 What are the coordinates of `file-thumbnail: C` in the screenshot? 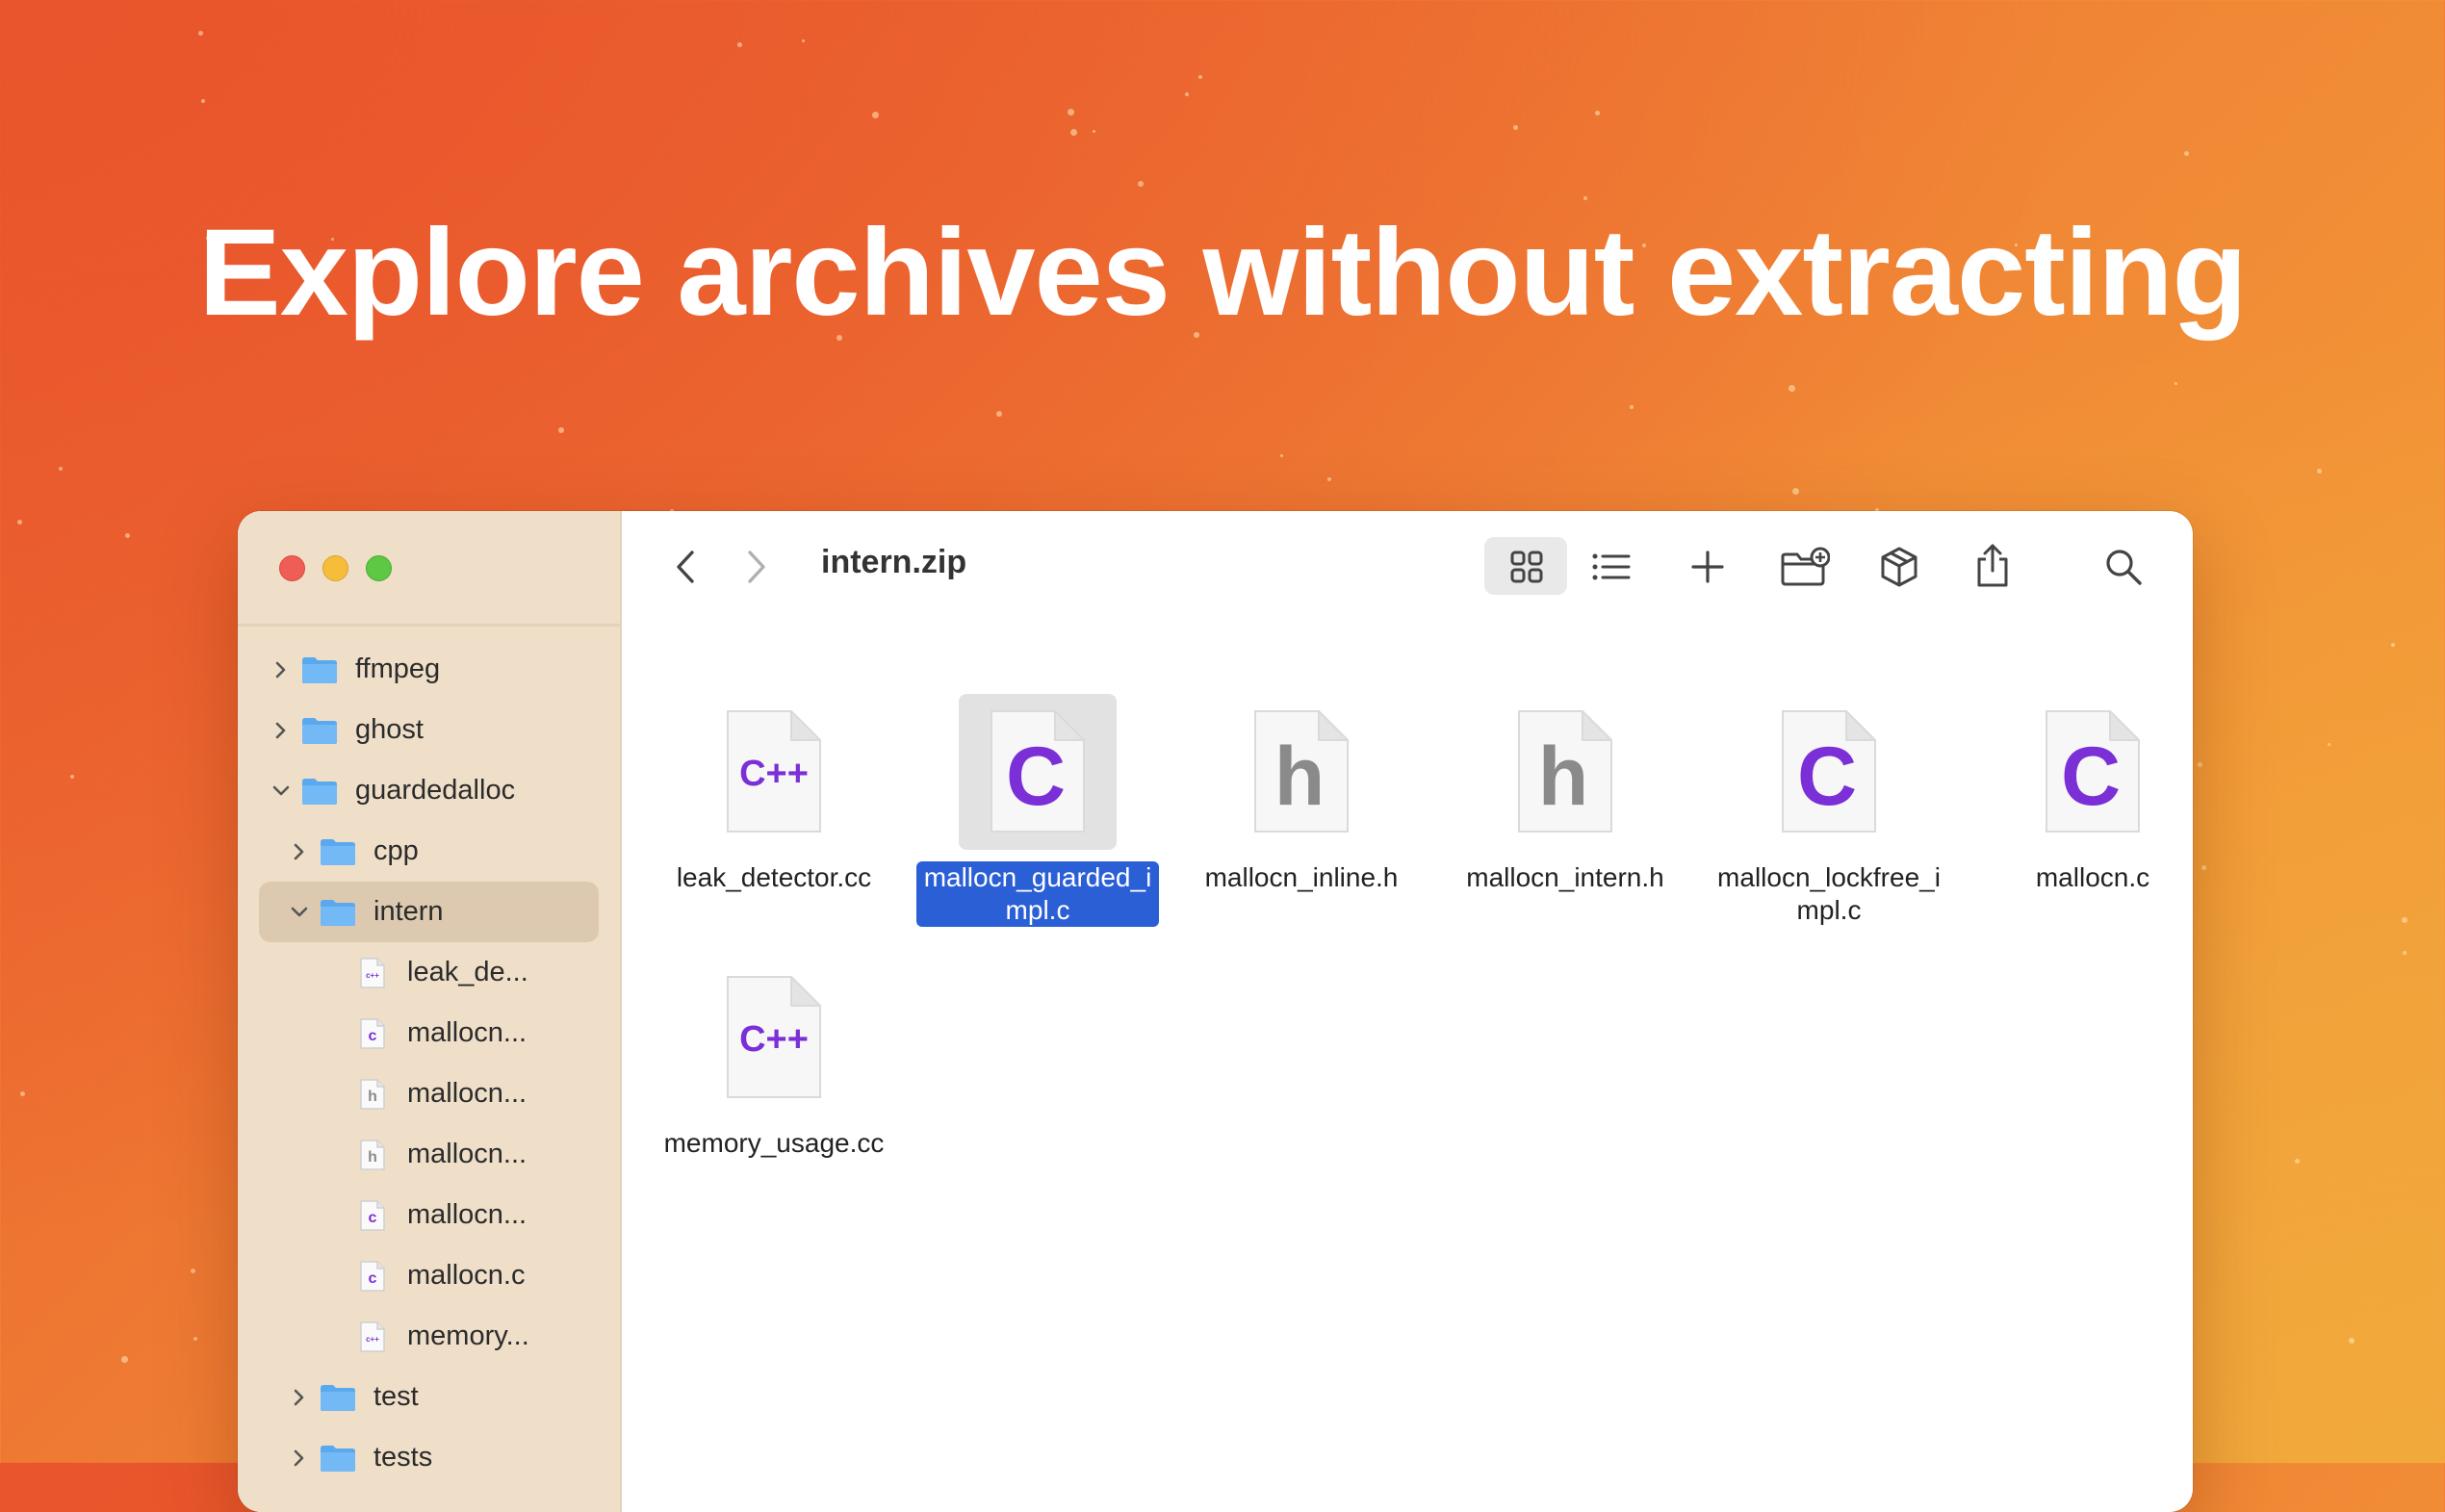 It's located at (1829, 772).